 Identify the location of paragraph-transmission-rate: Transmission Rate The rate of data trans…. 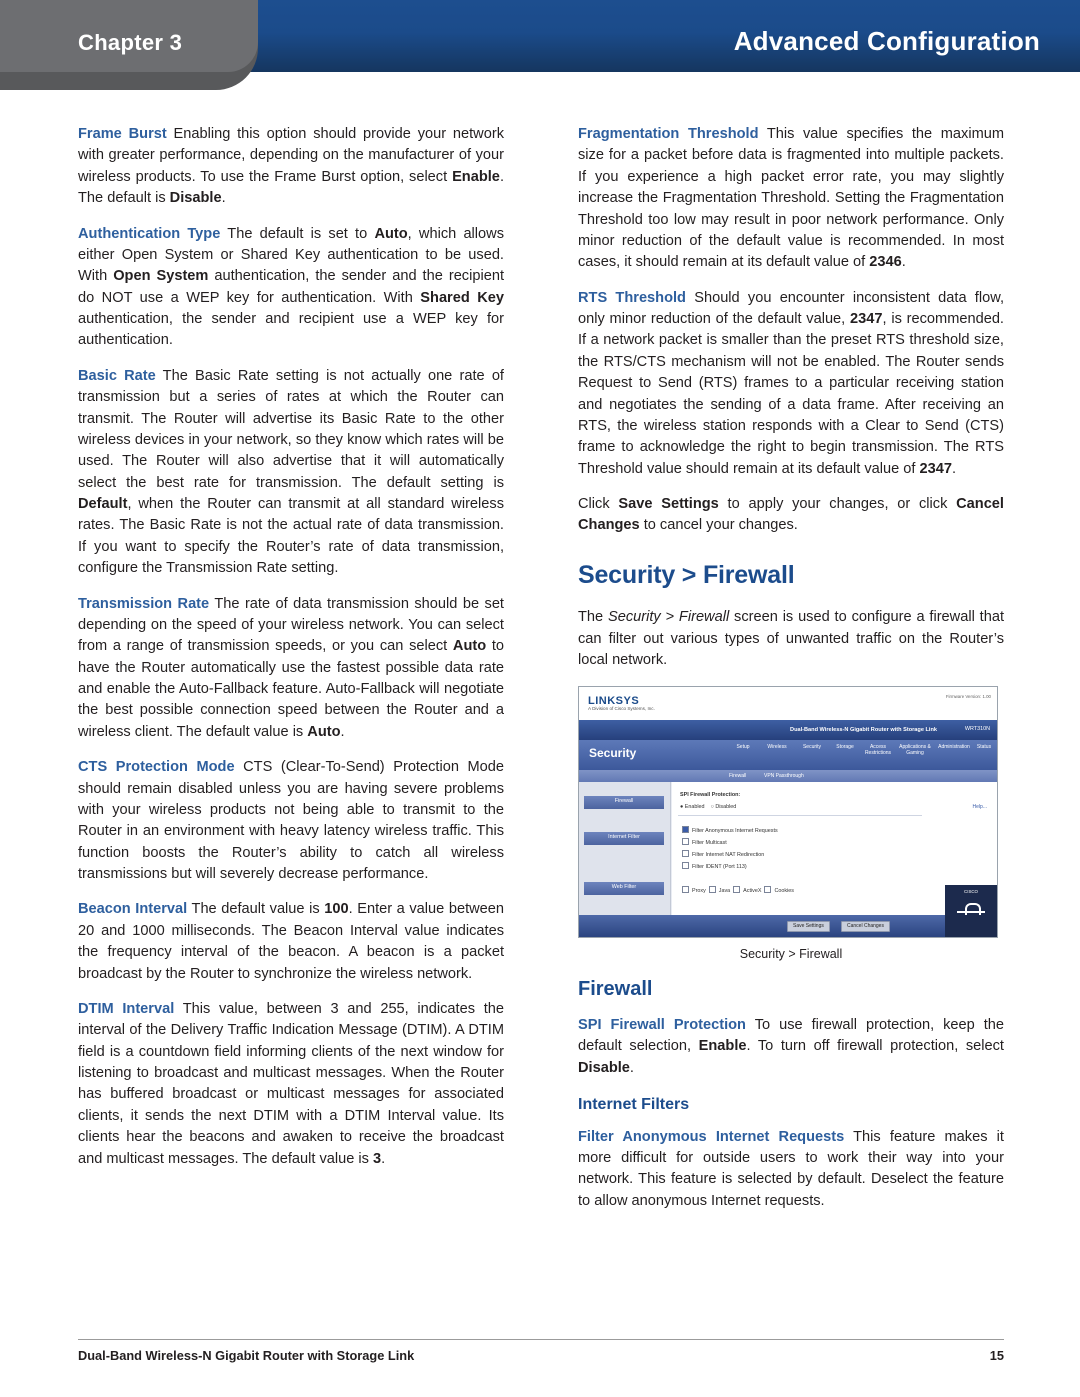
(291, 669).